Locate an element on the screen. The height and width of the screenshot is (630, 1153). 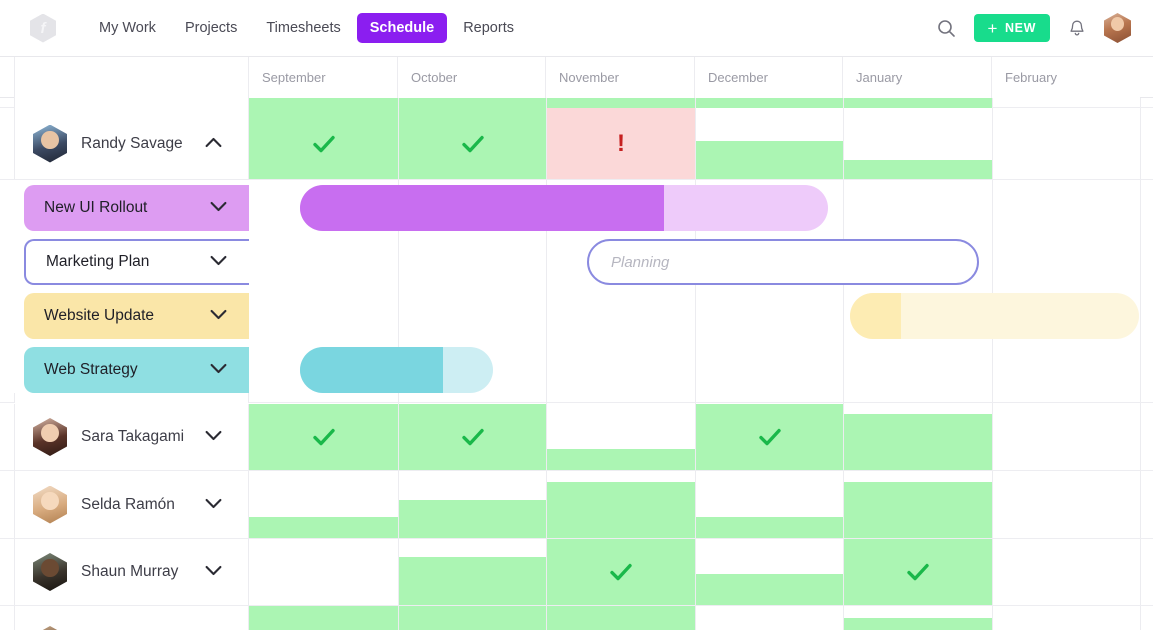
nav-item-my-work: My Work is located at coordinates (127, 28).